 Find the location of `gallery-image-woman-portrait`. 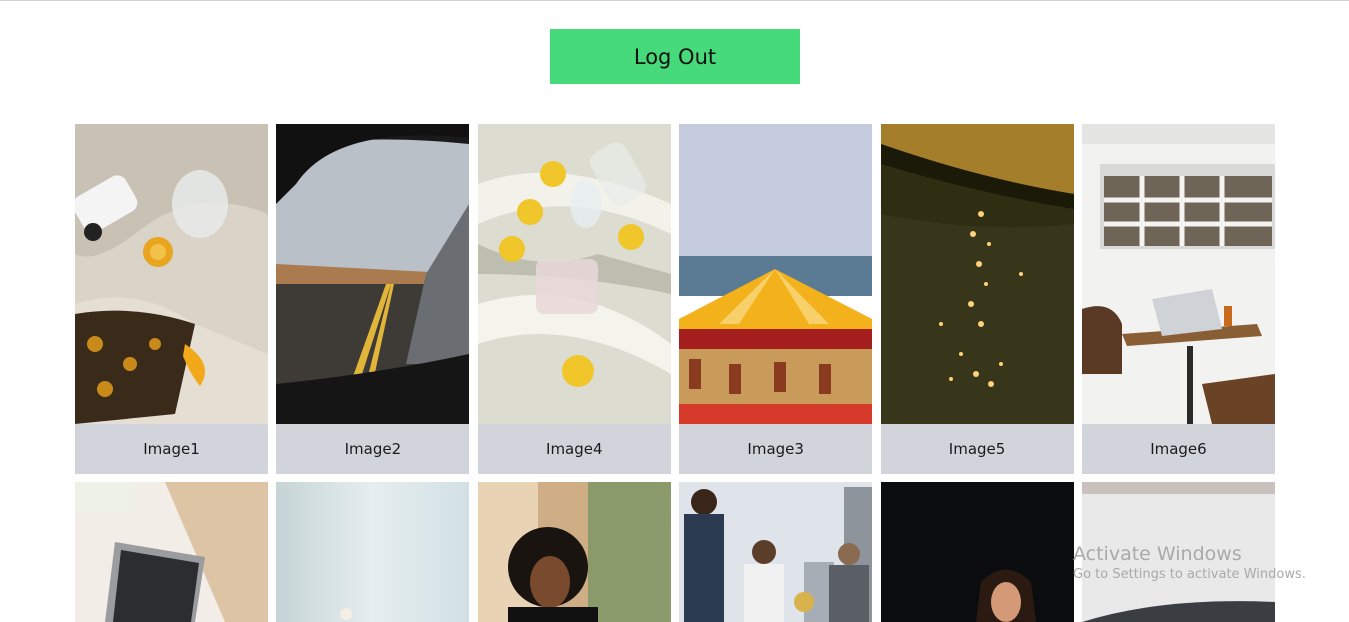

gallery-image-woman-portrait is located at coordinates (574, 552).